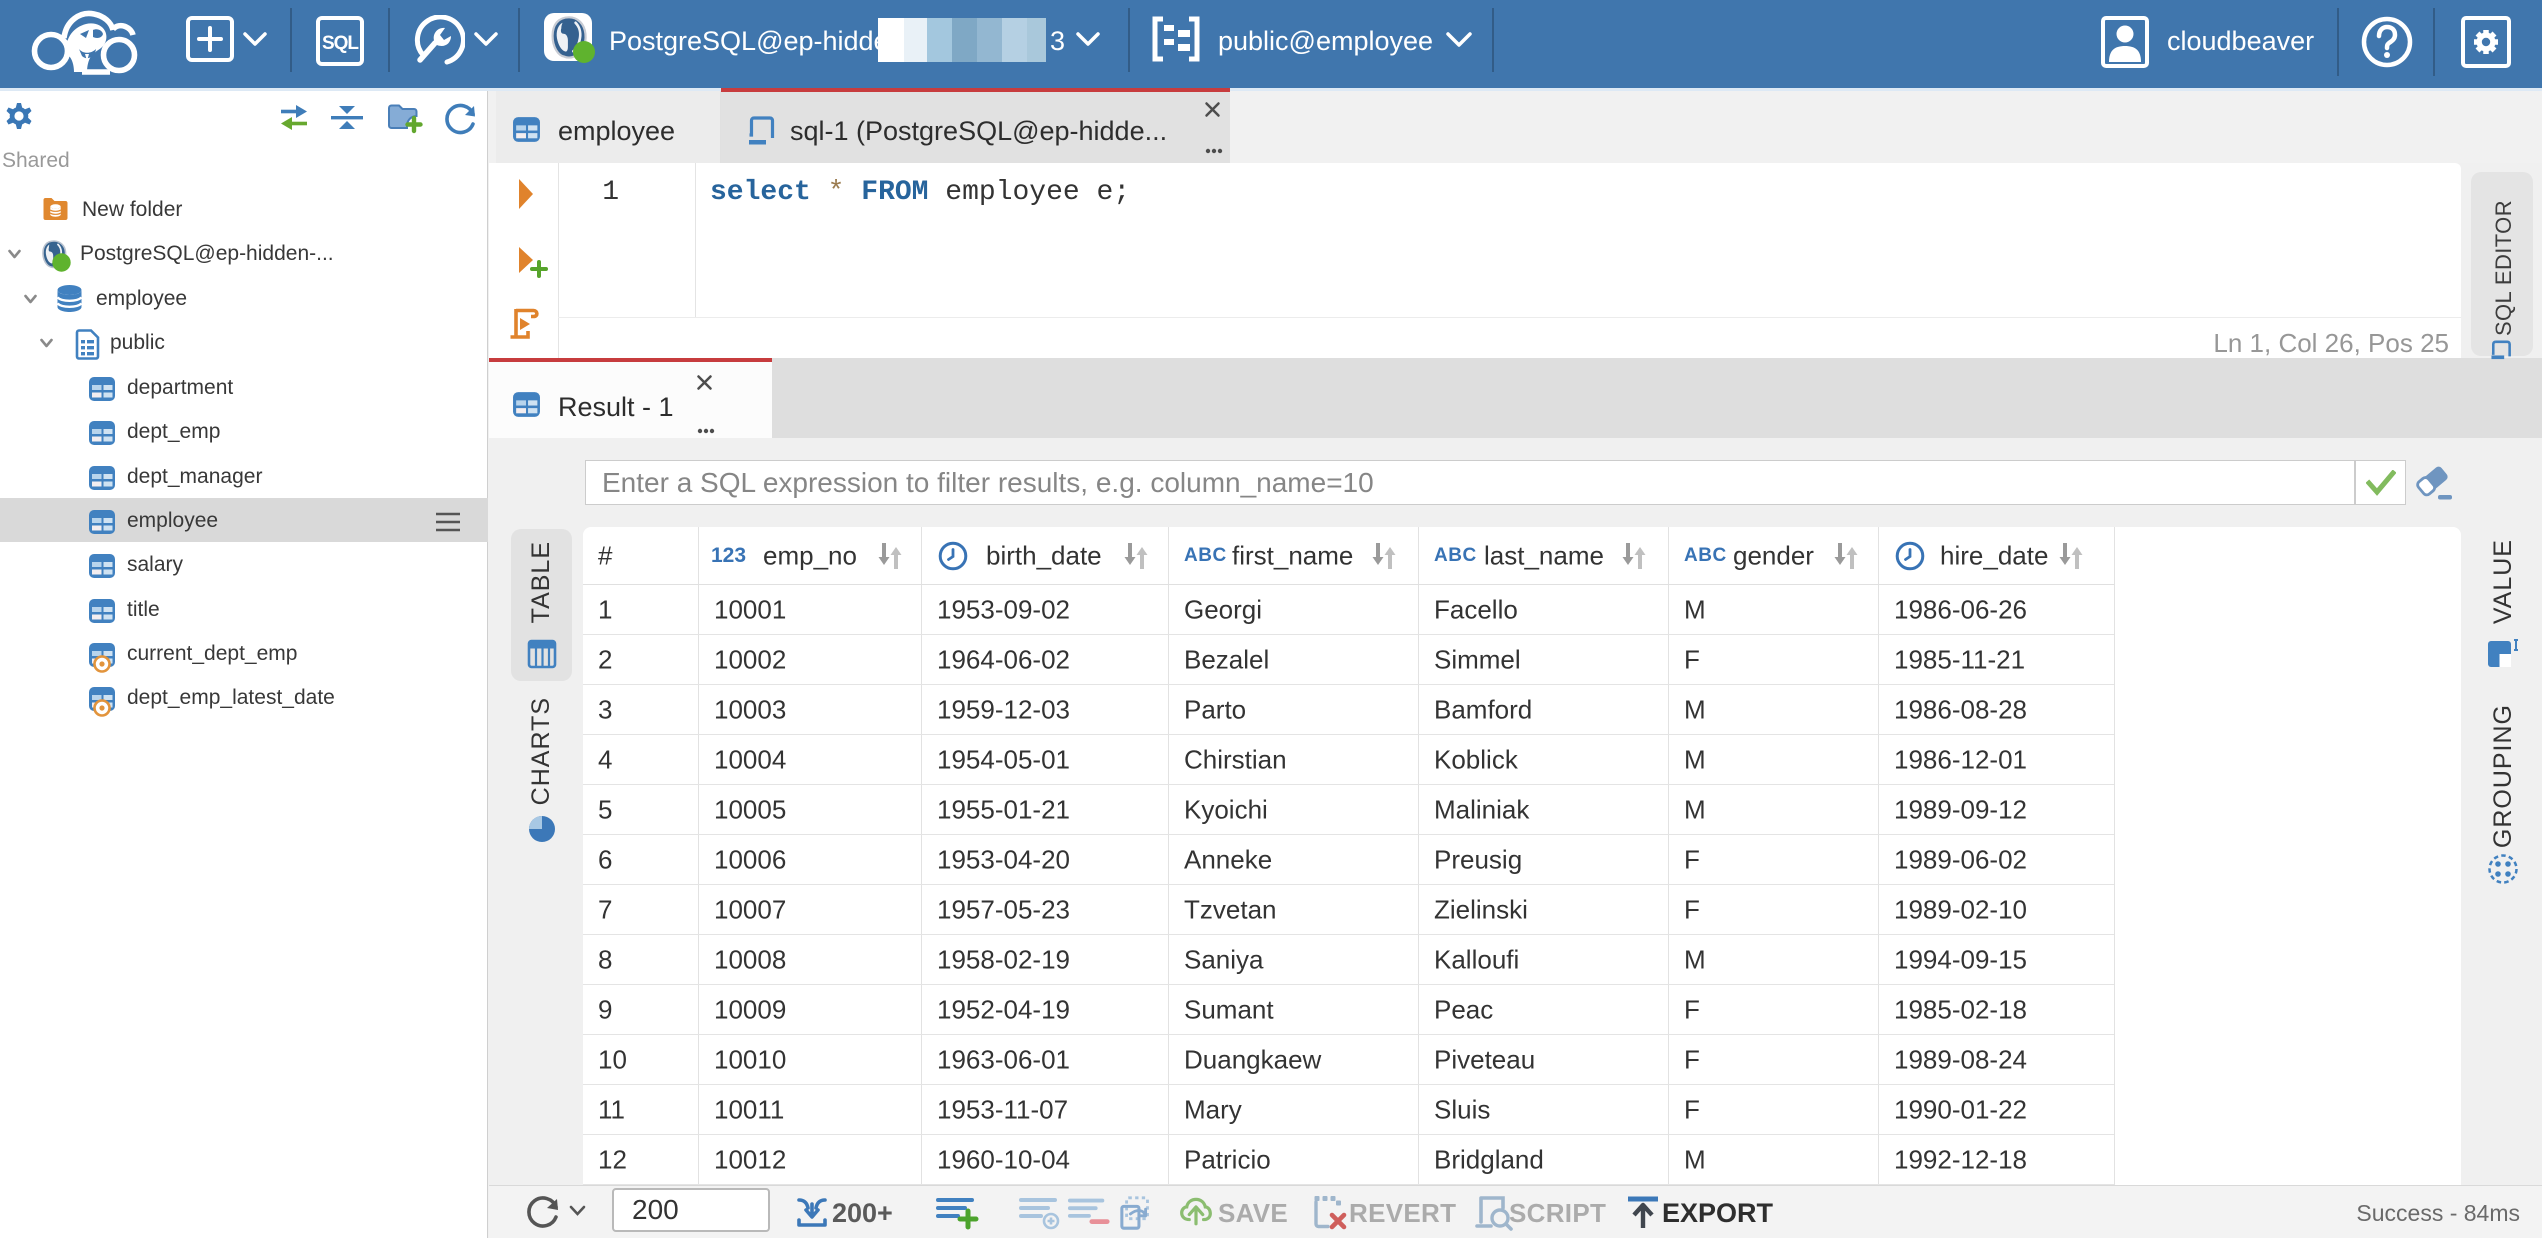 This screenshot has width=2542, height=1238. Describe the element at coordinates (340, 43) in the screenshot. I see `svg-text: SQL` at that location.